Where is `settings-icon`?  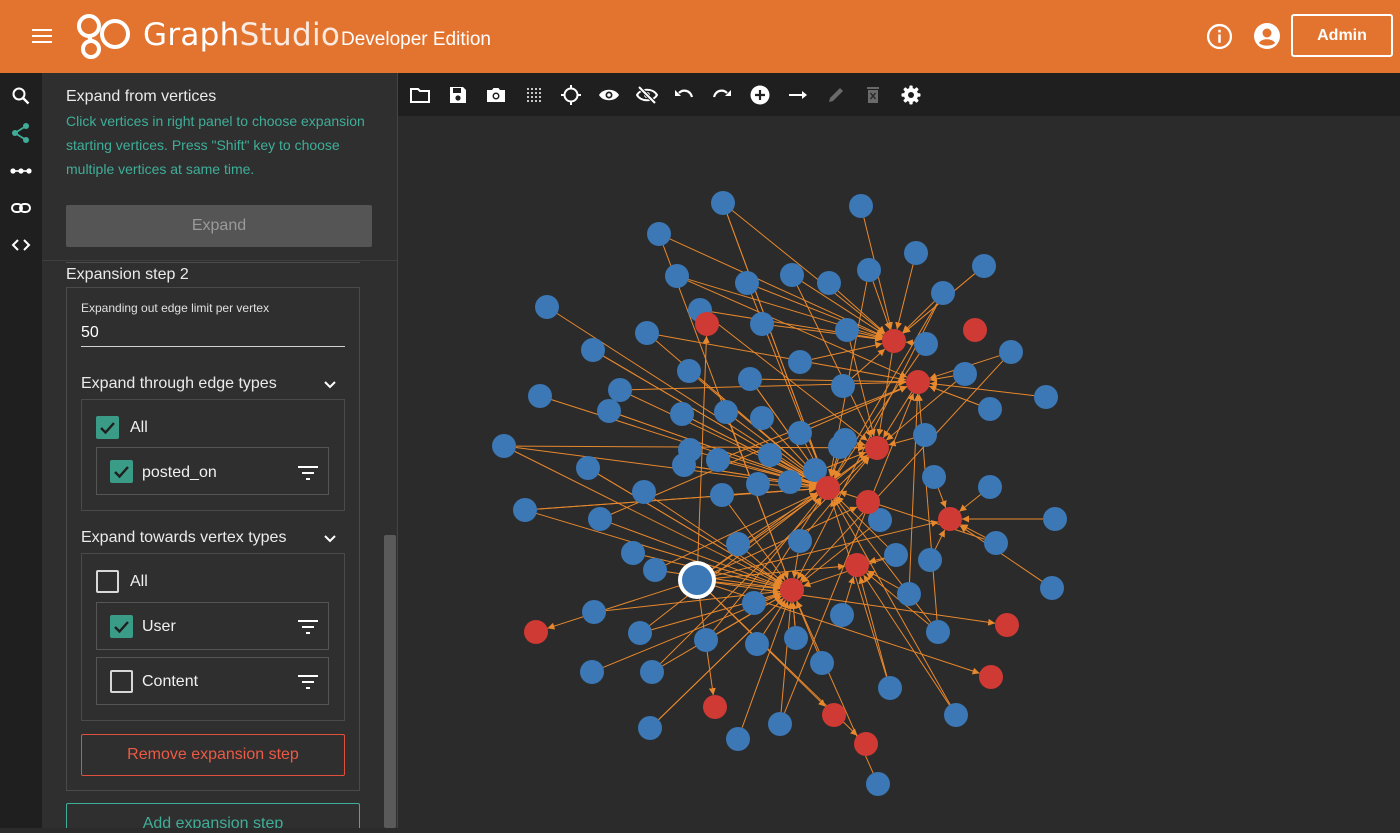 settings-icon is located at coordinates (911, 95).